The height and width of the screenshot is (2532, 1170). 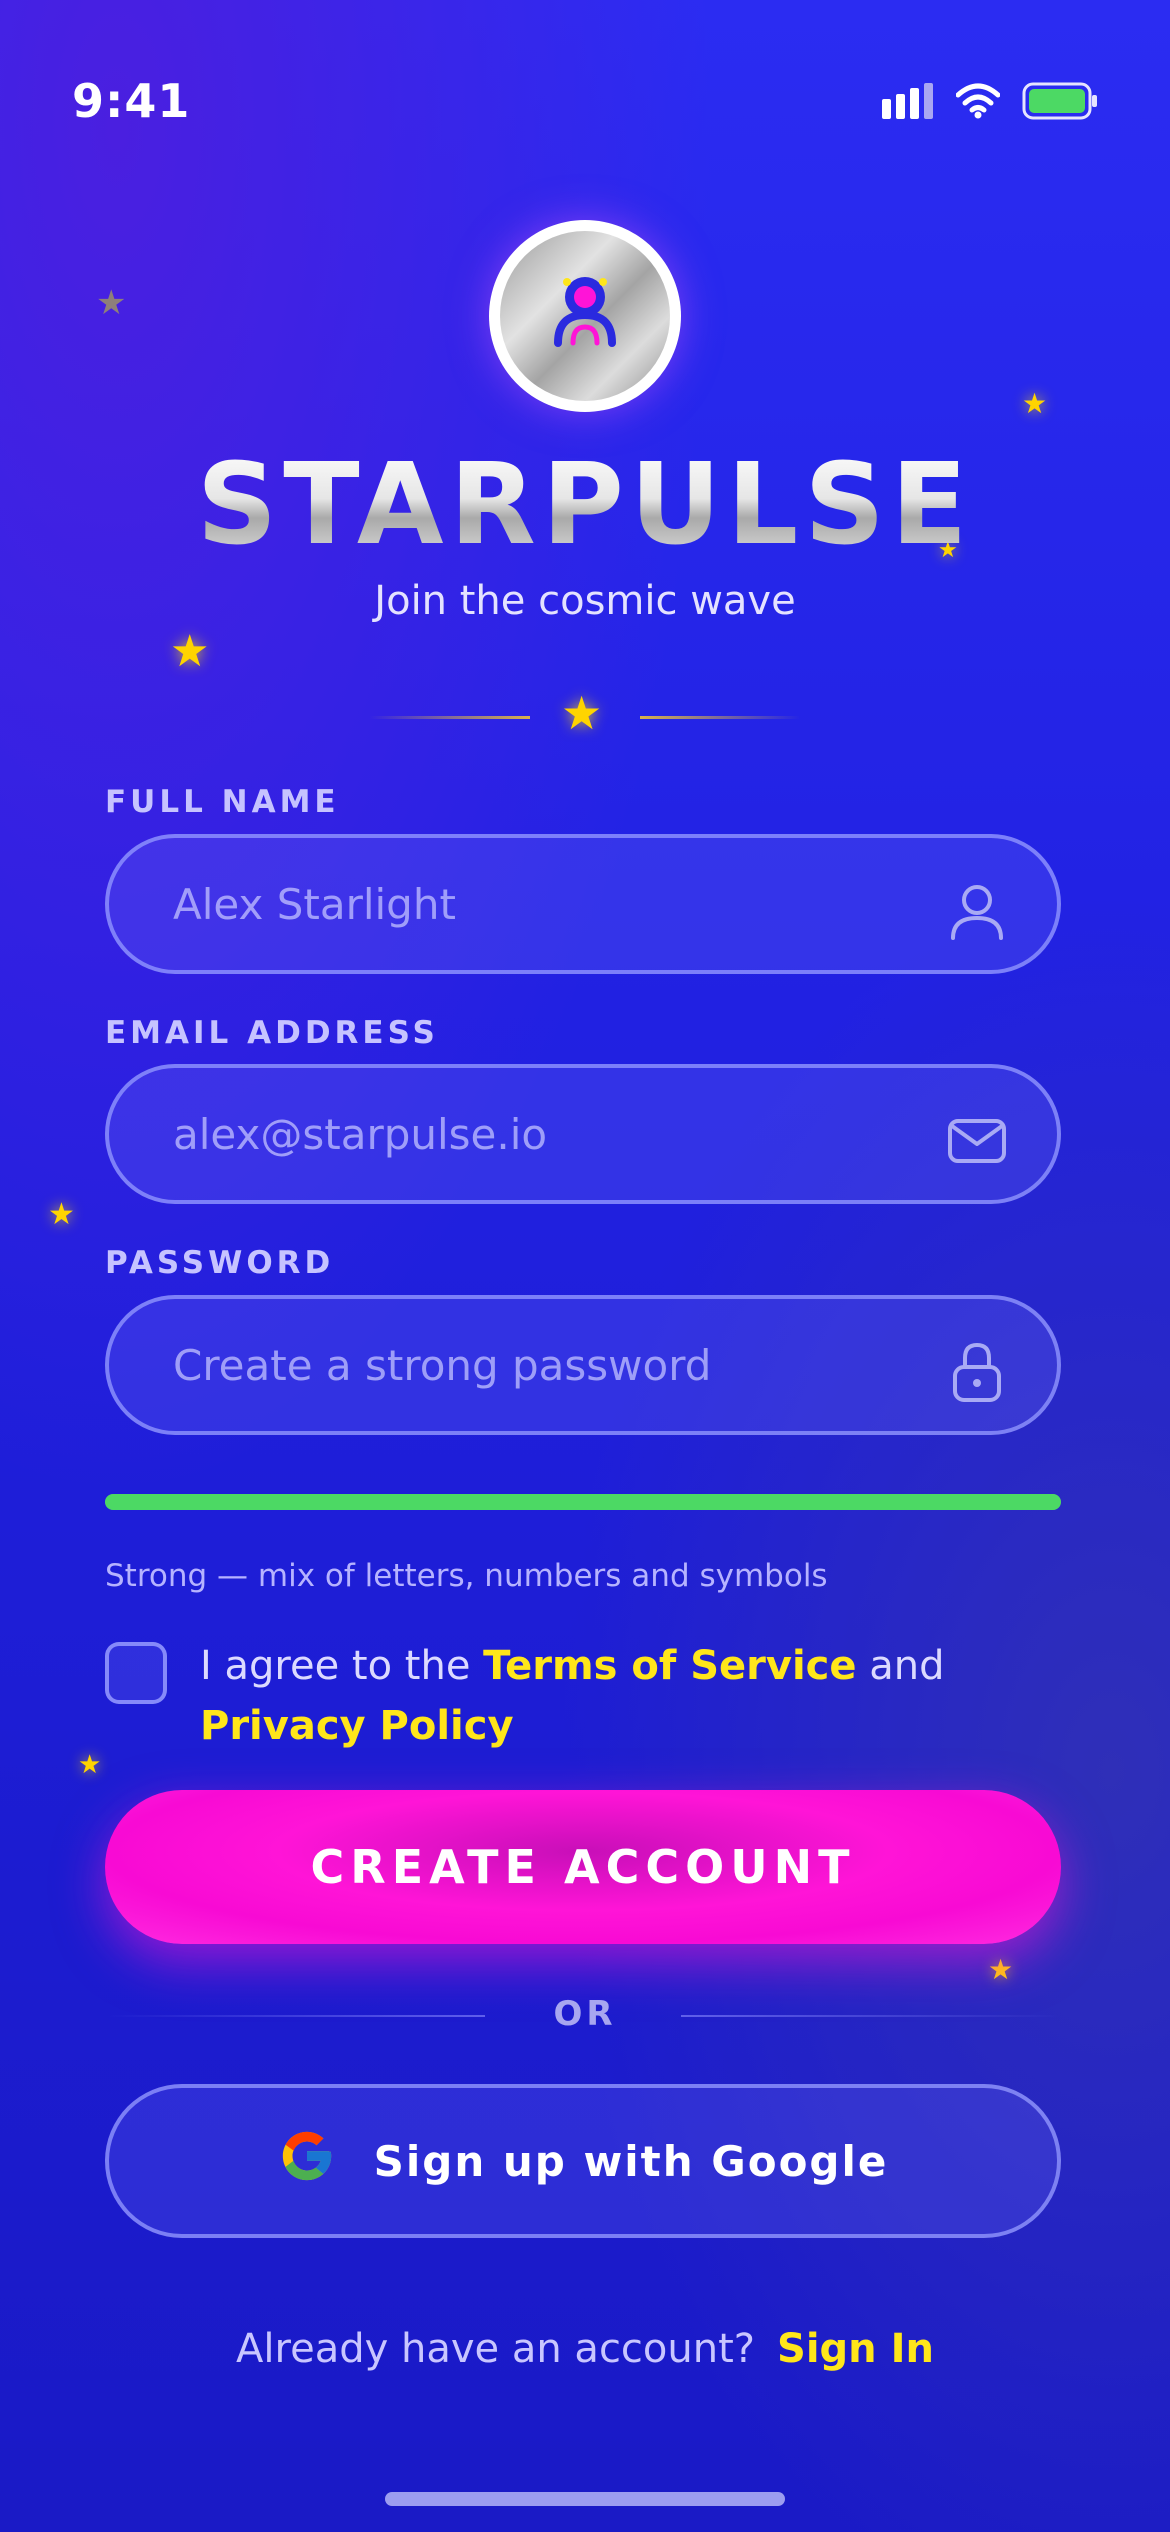 I want to click on password-field, so click(x=583, y=1365).